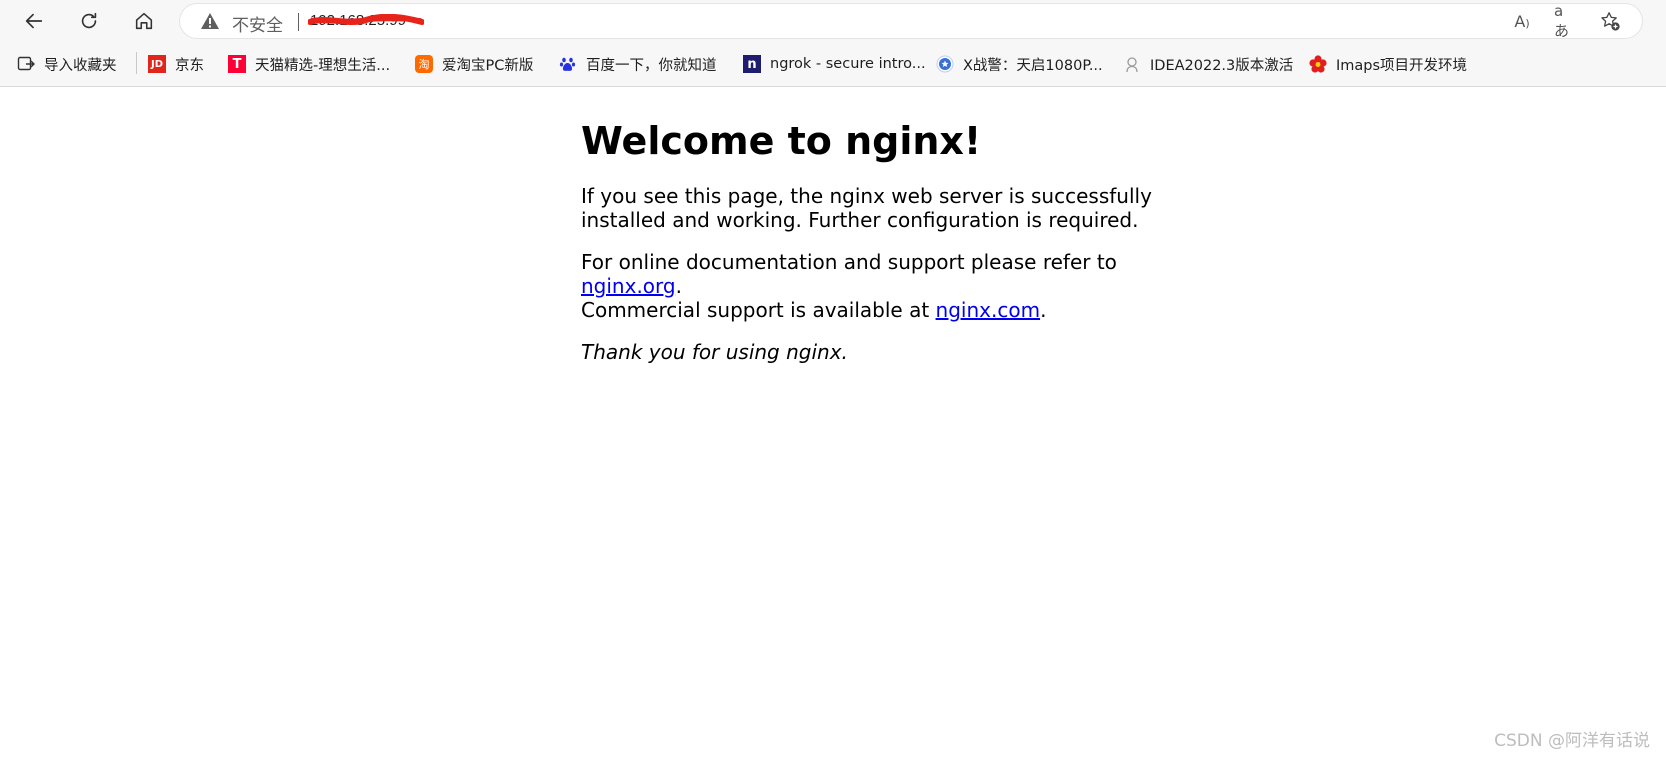 The height and width of the screenshot is (757, 1666). What do you see at coordinates (781, 141) in the screenshot?
I see `page-title: Welcome to nginx!` at bounding box center [781, 141].